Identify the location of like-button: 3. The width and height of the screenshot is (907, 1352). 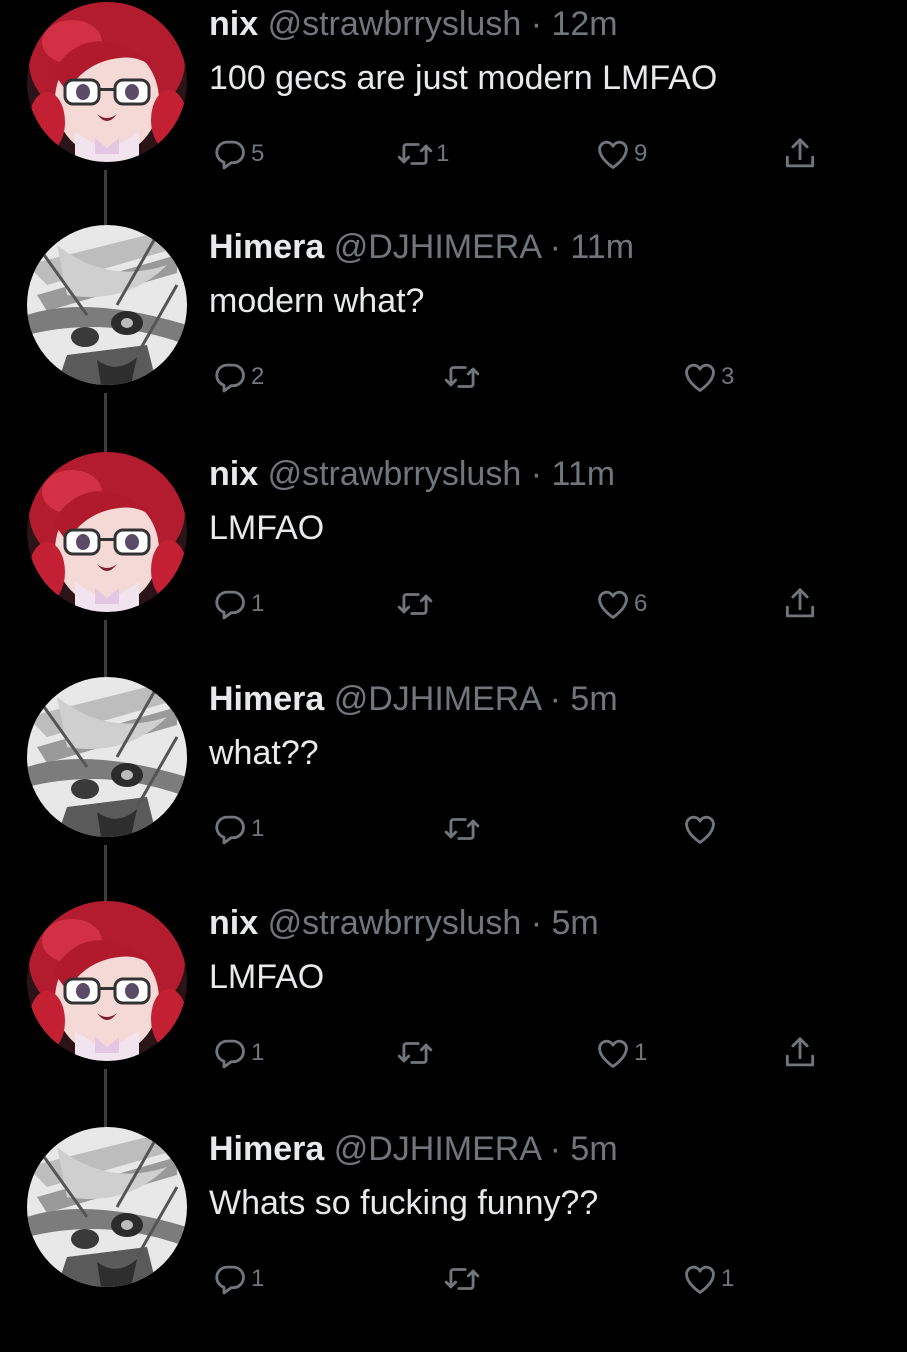
(706, 377).